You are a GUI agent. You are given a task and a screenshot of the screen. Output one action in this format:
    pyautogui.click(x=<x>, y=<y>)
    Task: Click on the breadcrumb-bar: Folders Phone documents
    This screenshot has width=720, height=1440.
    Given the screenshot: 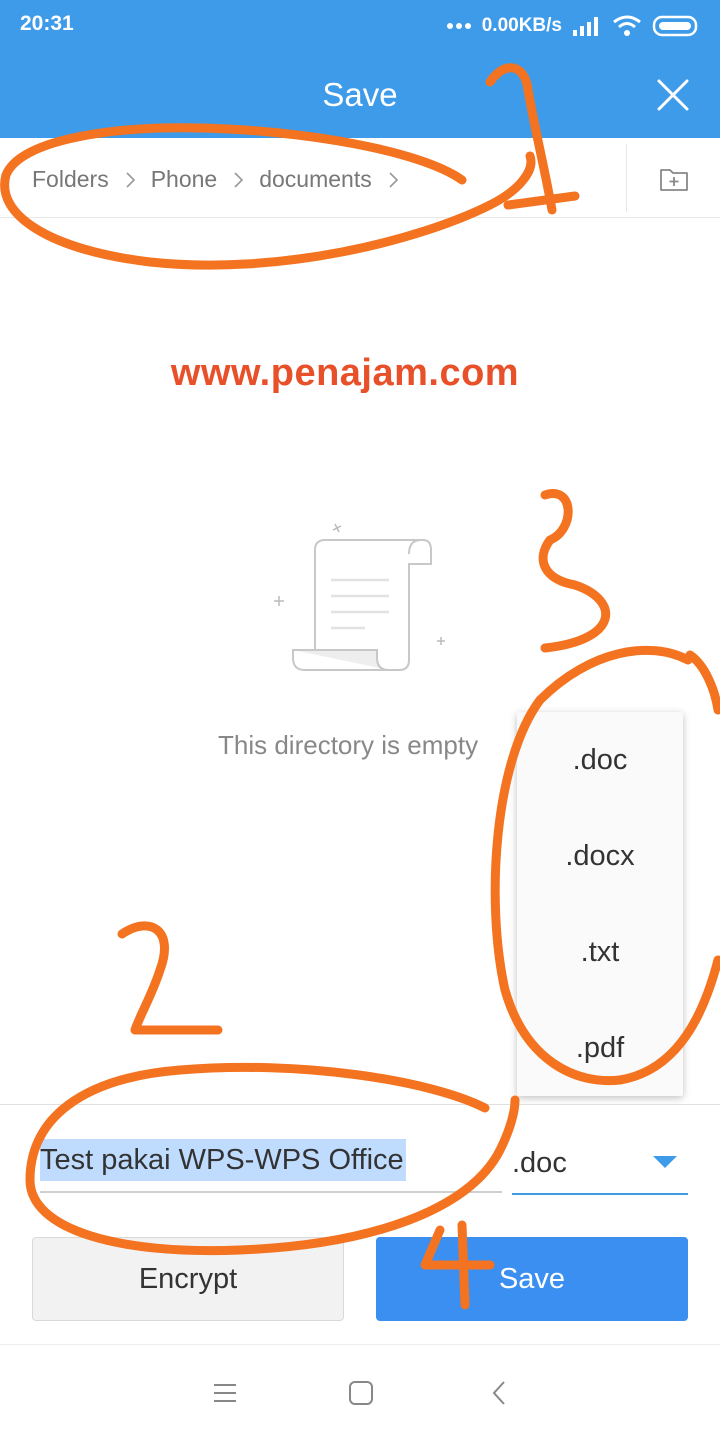 What is the action you would take?
    pyautogui.click(x=360, y=178)
    